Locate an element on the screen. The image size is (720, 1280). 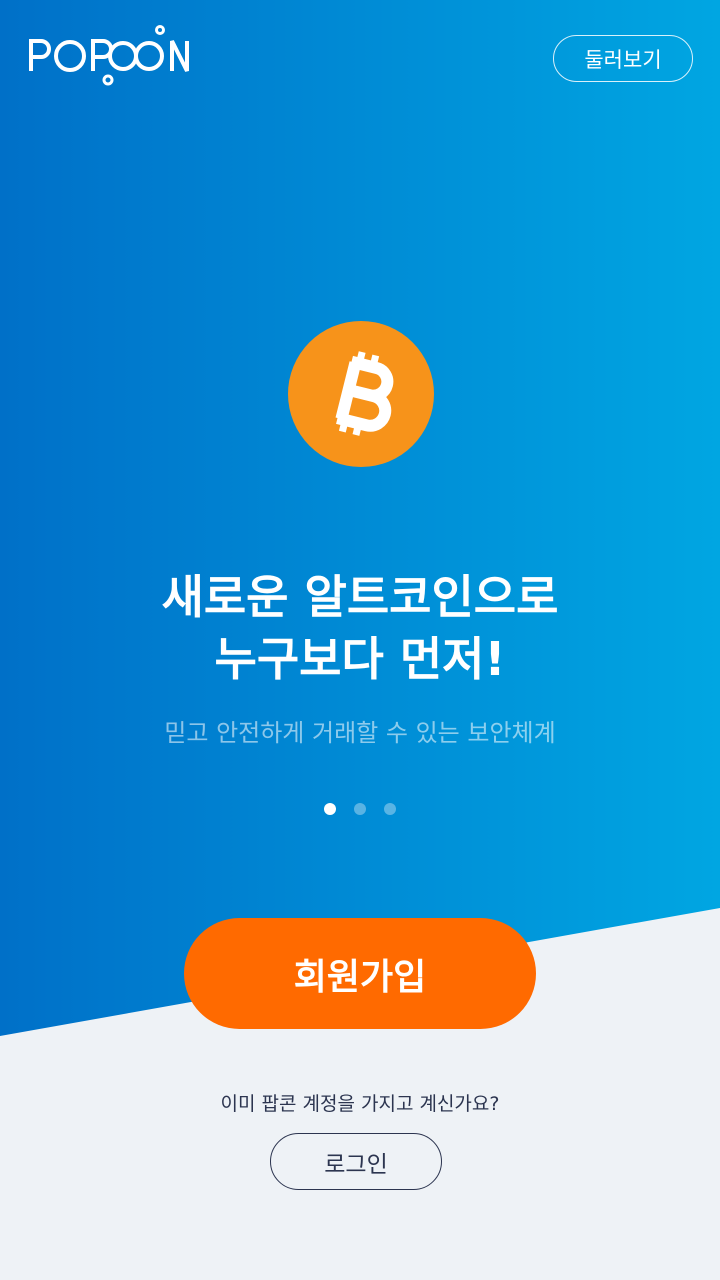
headline-line-1: 새로운 알트코인으로 is located at coordinates (360, 597).